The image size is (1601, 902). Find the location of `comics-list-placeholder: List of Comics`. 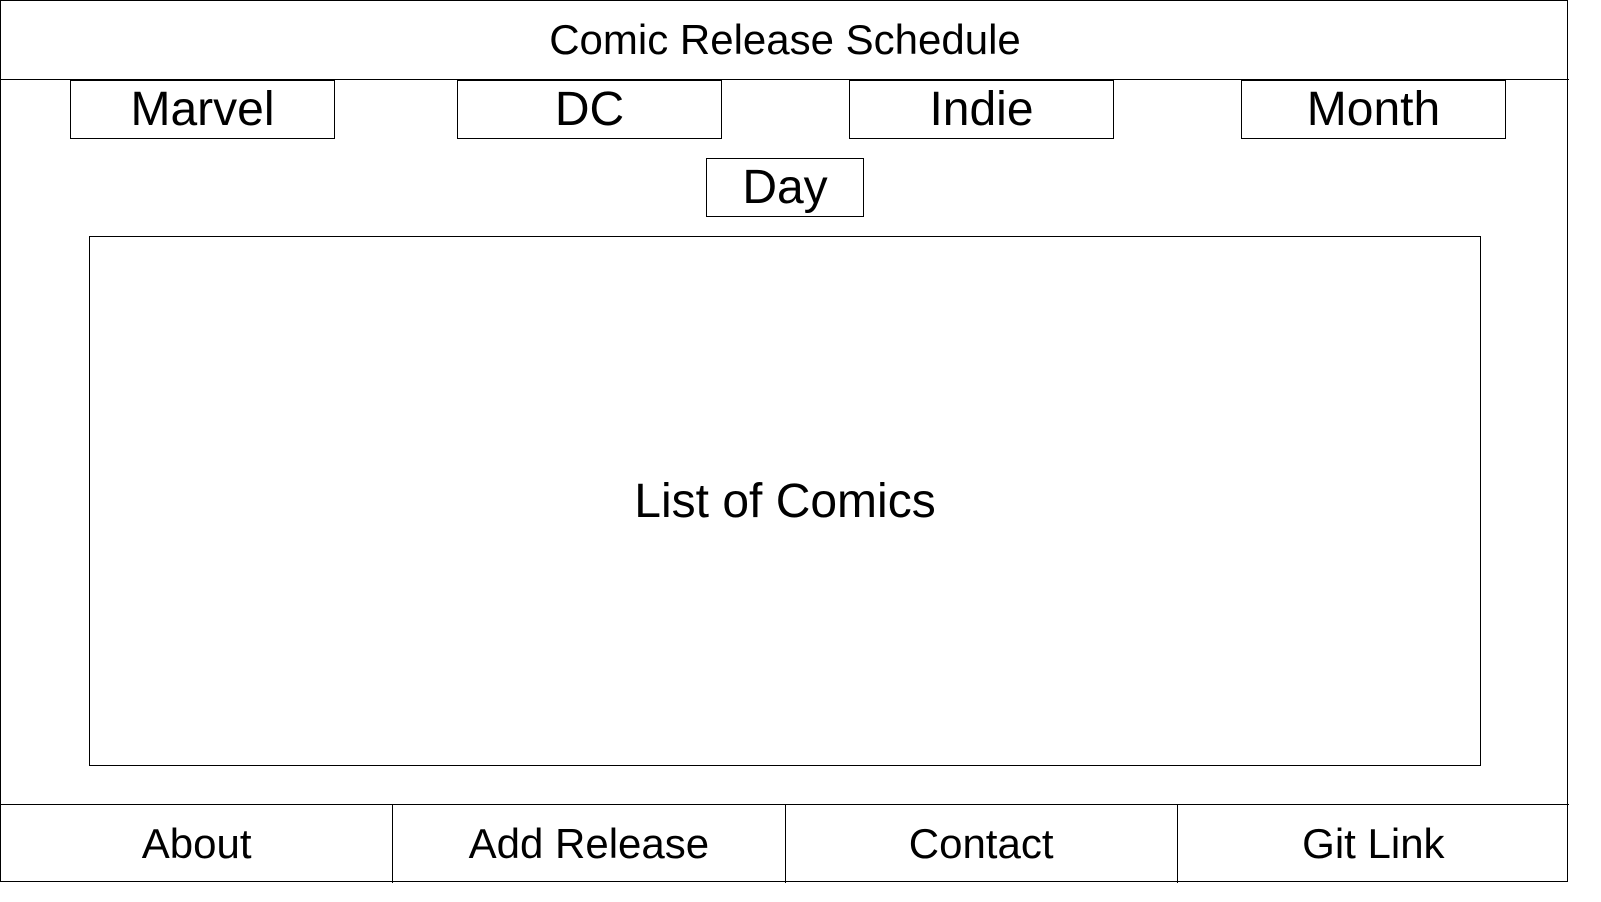

comics-list-placeholder: List of Comics is located at coordinates (785, 501).